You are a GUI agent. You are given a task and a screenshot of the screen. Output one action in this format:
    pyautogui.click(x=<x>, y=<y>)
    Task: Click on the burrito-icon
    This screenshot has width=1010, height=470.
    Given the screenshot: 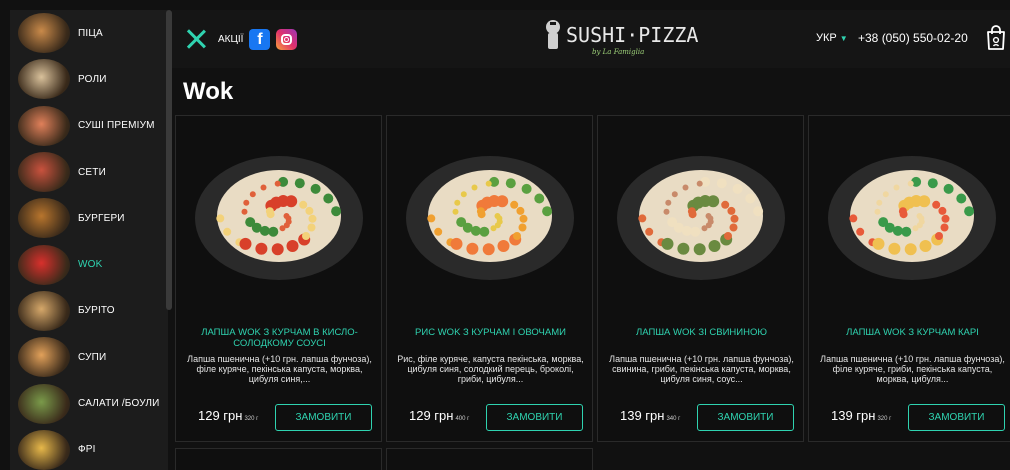 What is the action you would take?
    pyautogui.click(x=44, y=310)
    